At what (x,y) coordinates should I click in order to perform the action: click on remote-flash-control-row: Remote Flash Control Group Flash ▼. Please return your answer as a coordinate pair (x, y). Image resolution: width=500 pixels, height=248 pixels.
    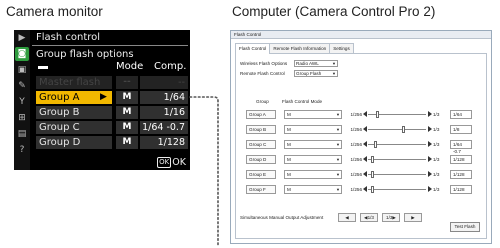
    Looking at the image, I should click on (289, 73).